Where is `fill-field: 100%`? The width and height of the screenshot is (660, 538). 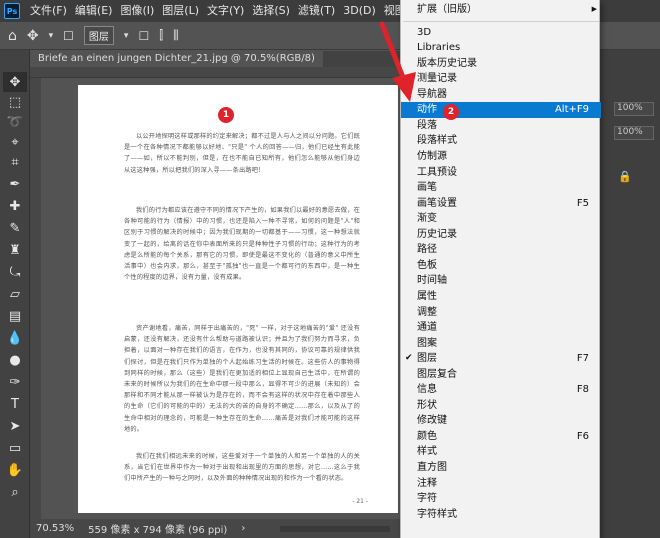 fill-field: 100% is located at coordinates (634, 133).